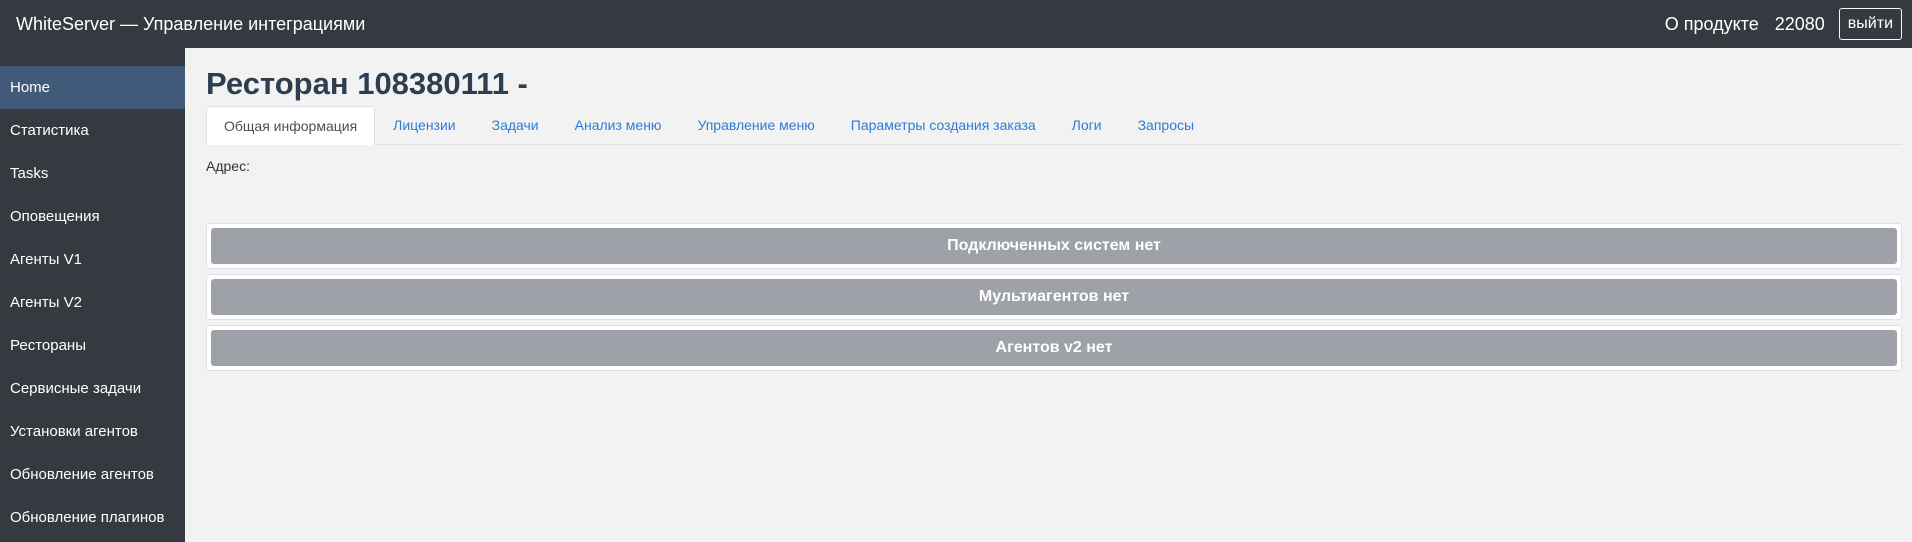 This screenshot has width=1912, height=542. Describe the element at coordinates (1870, 24) in the screenshot. I see `logout-button: выйти` at that location.